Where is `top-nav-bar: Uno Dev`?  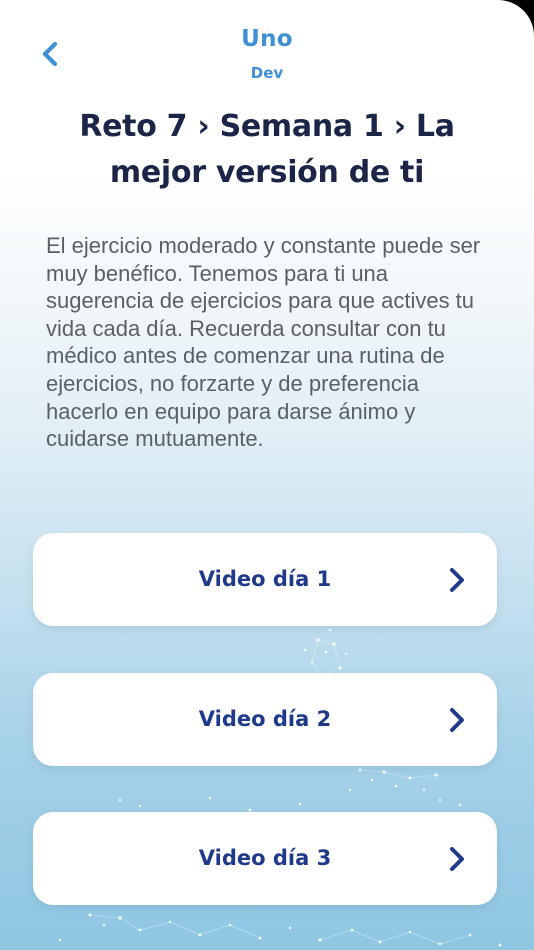 top-nav-bar: Uno Dev is located at coordinates (267, 59).